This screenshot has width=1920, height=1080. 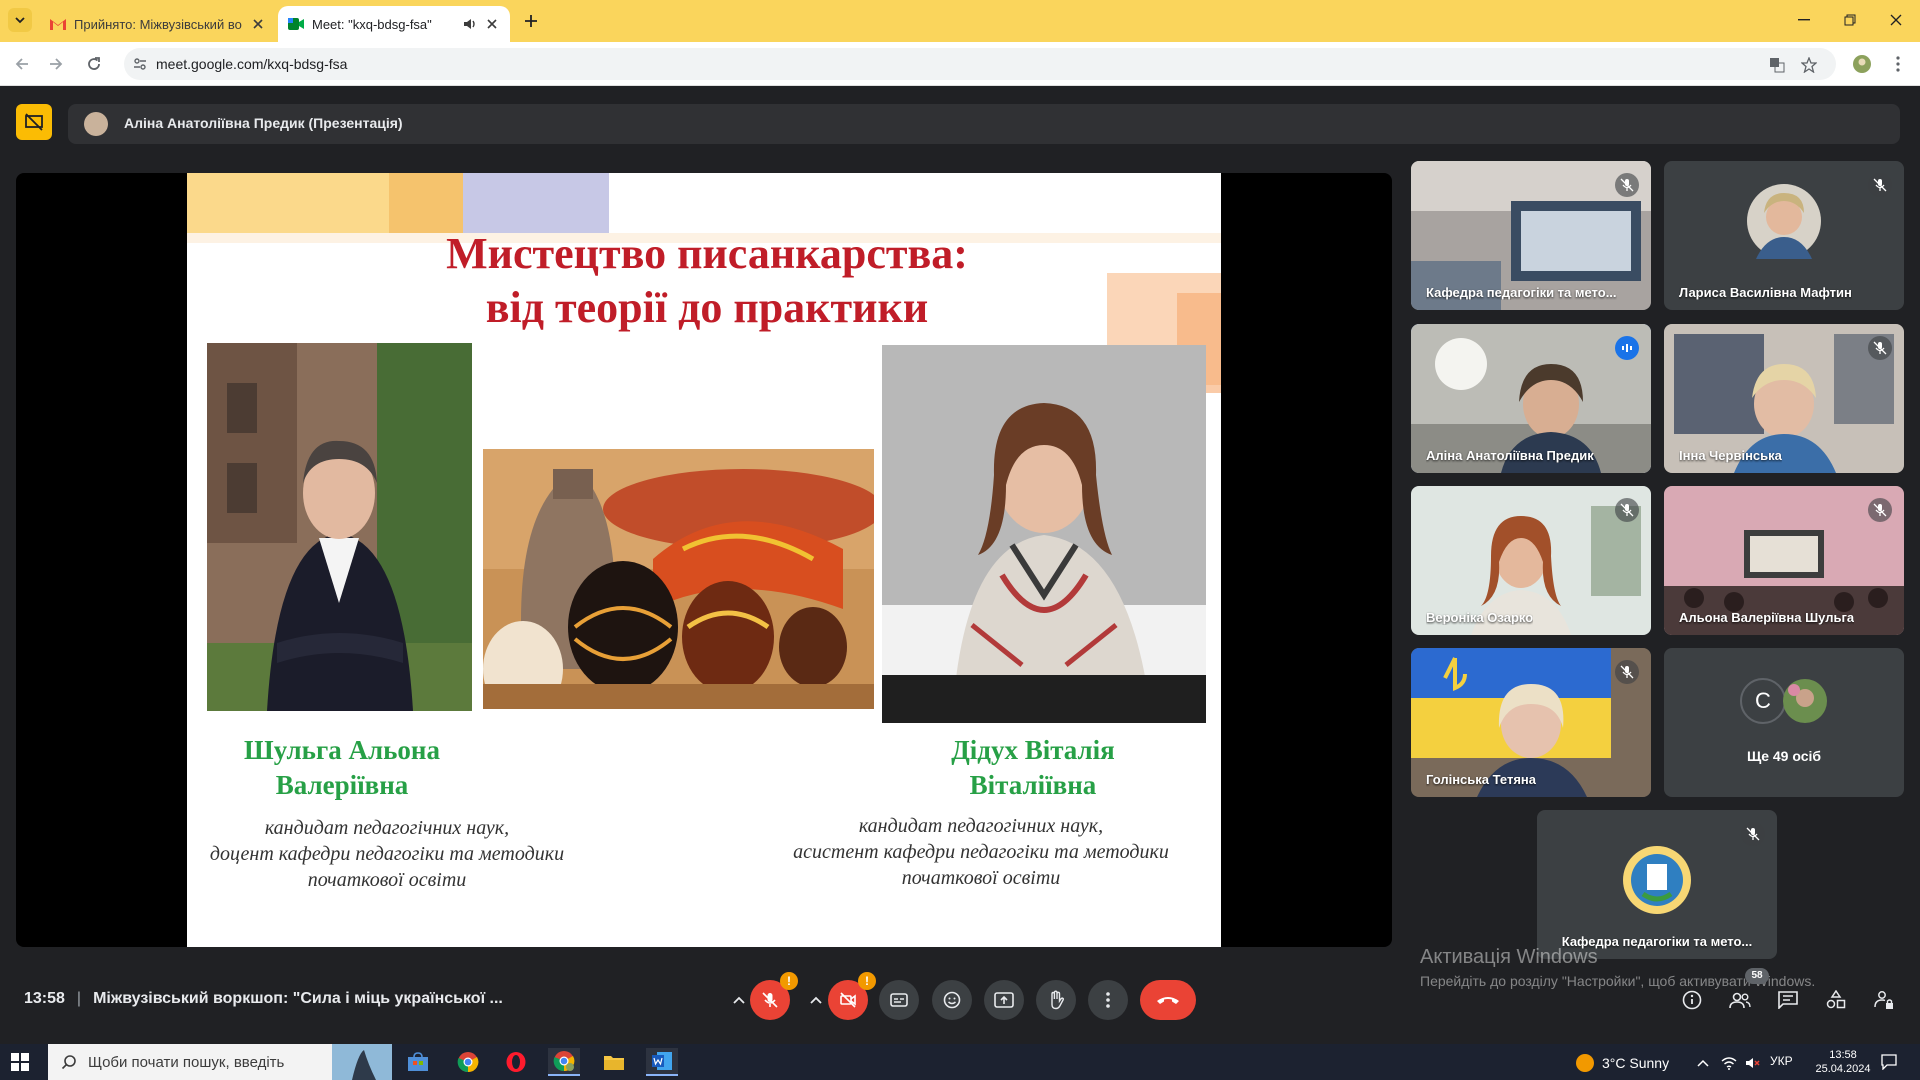 What do you see at coordinates (1657, 880) in the screenshot?
I see `department-logo` at bounding box center [1657, 880].